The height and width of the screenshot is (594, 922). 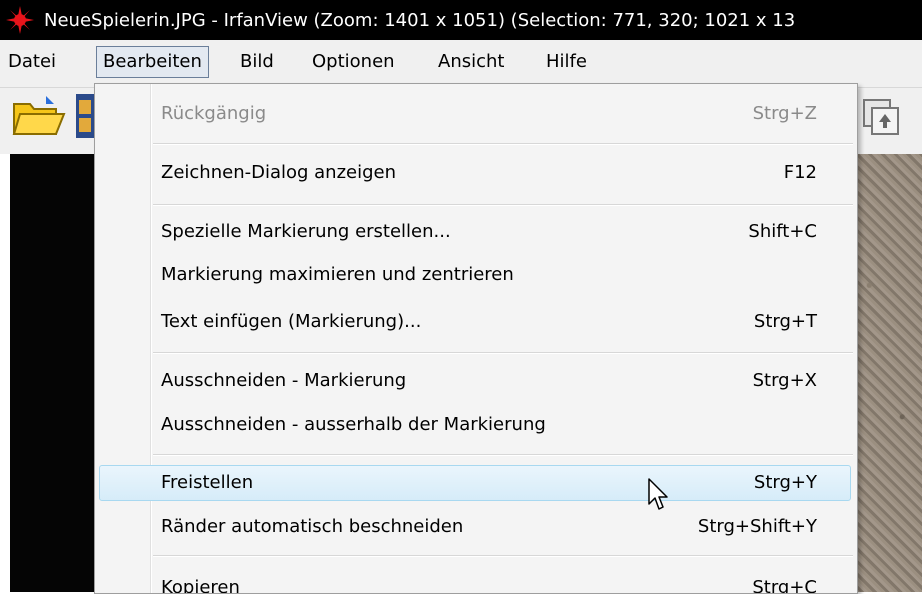 I want to click on menu-optionen: Optionen, so click(x=353, y=62).